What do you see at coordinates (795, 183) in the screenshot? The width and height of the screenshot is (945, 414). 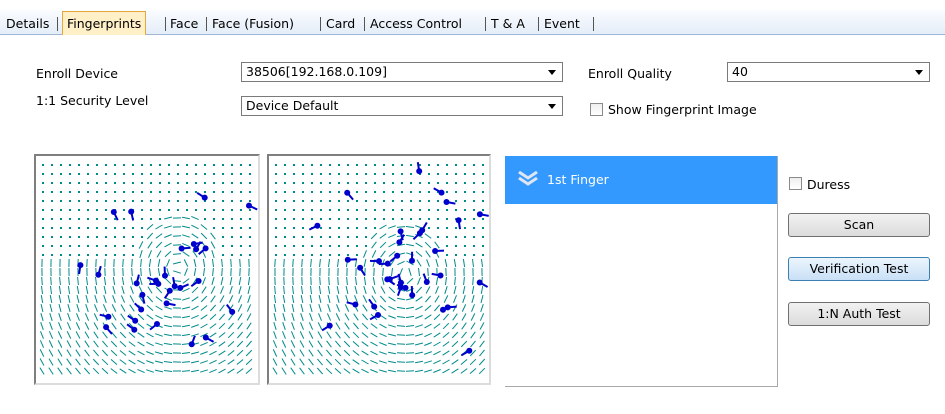 I see `duress-checkbox` at bounding box center [795, 183].